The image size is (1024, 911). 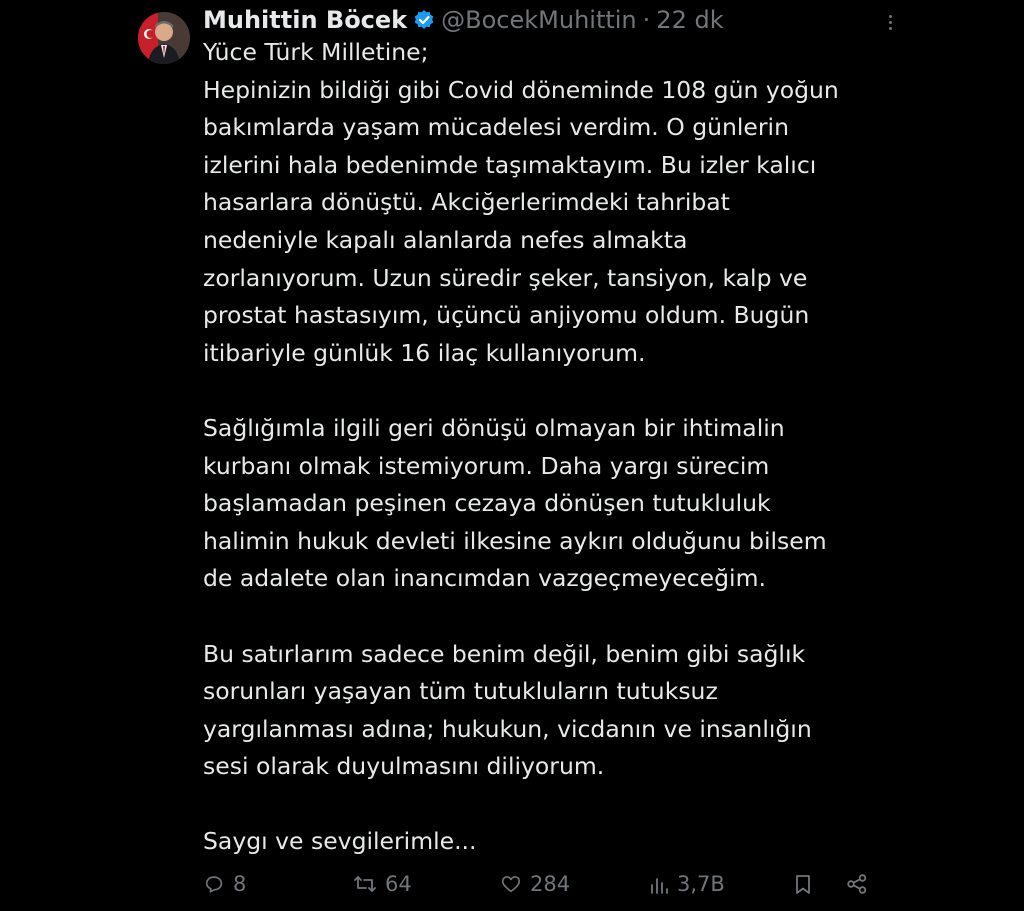 I want to click on views-button: 3,7B, so click(x=687, y=884).